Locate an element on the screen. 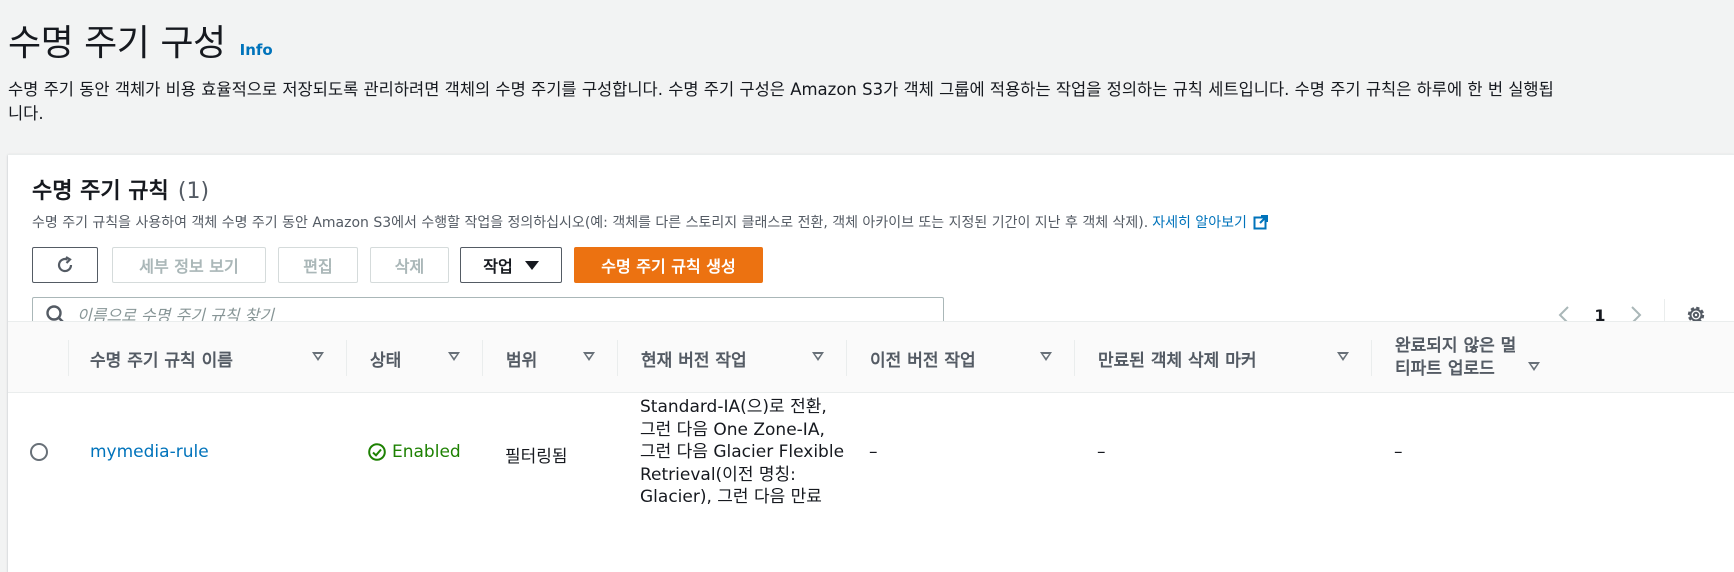 The height and width of the screenshot is (572, 1734). actions-label: 작업 is located at coordinates (498, 266).